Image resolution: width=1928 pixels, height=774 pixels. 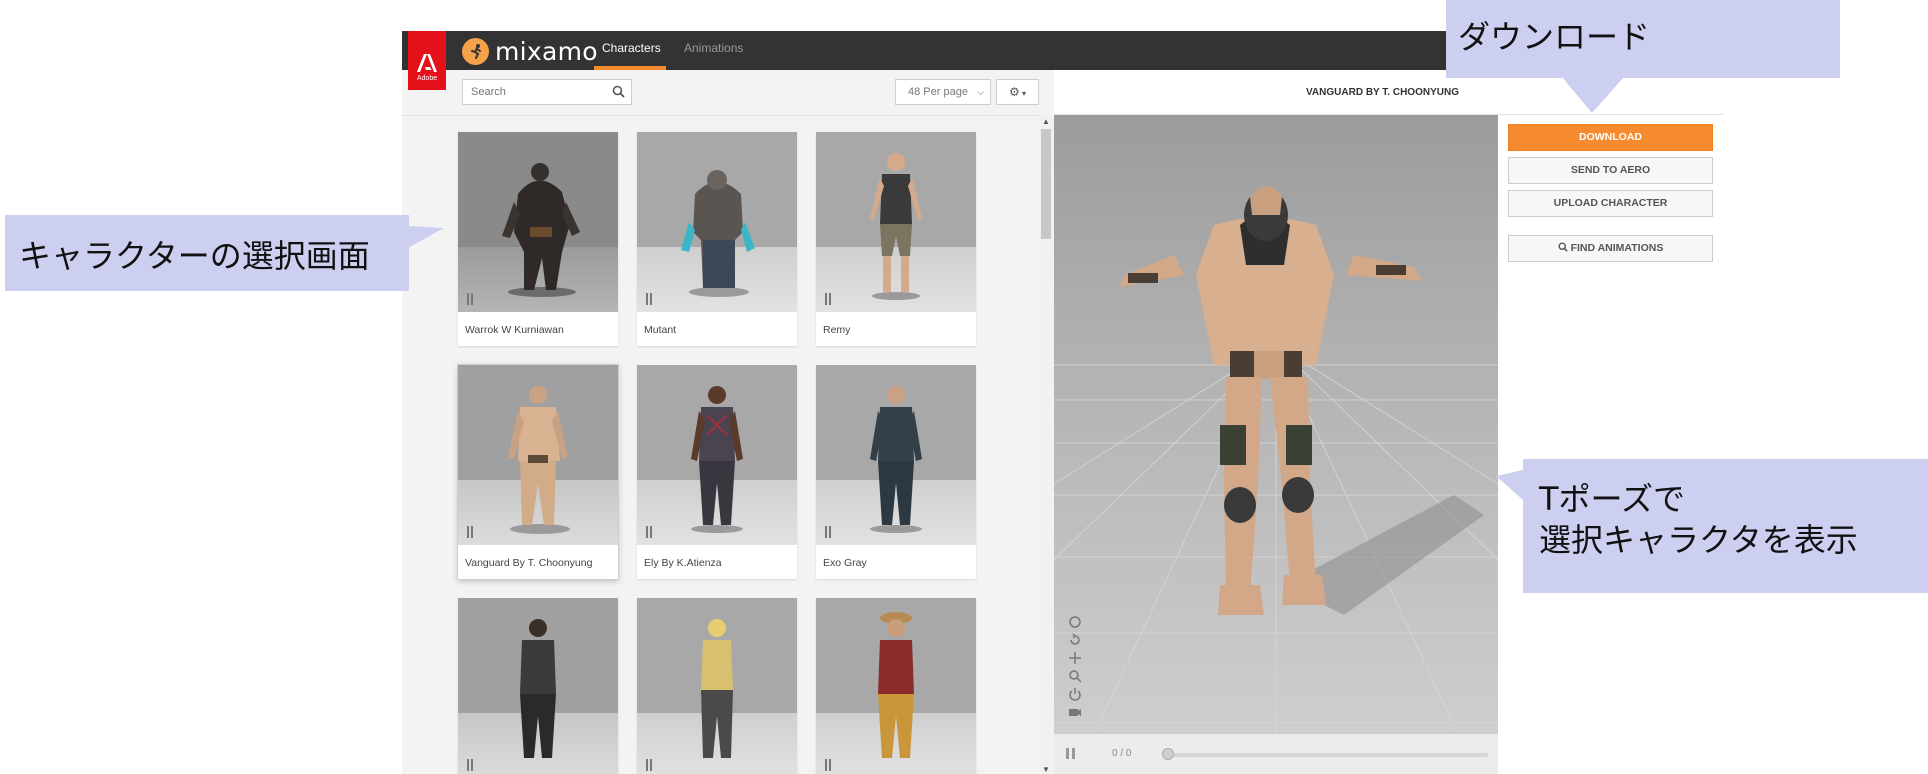 What do you see at coordinates (728, 92) in the screenshot?
I see `browser-toolbar: 48 Per page ⌵ ⚙ ▾` at bounding box center [728, 92].